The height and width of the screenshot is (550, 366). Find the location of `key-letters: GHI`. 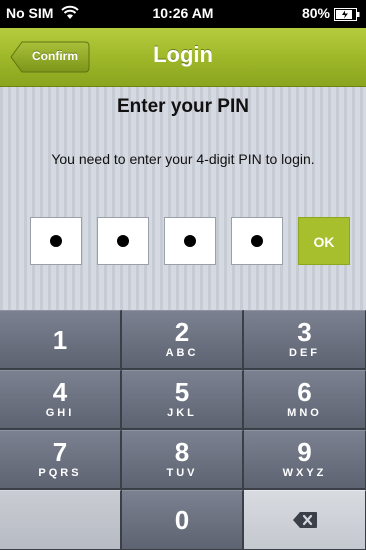

key-letters: GHI is located at coordinates (60, 413).